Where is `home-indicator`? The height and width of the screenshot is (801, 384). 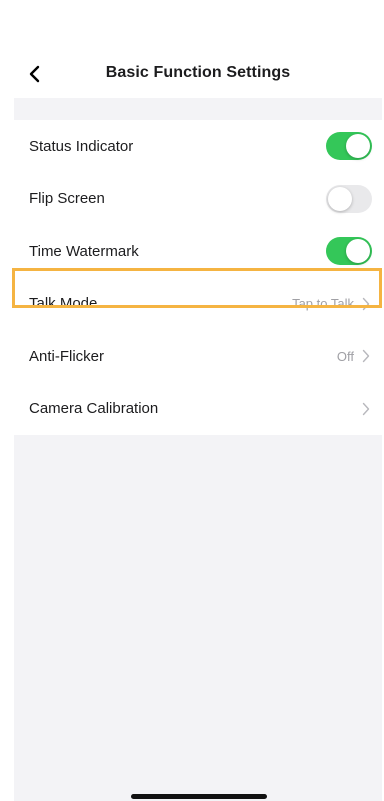
home-indicator is located at coordinates (199, 796).